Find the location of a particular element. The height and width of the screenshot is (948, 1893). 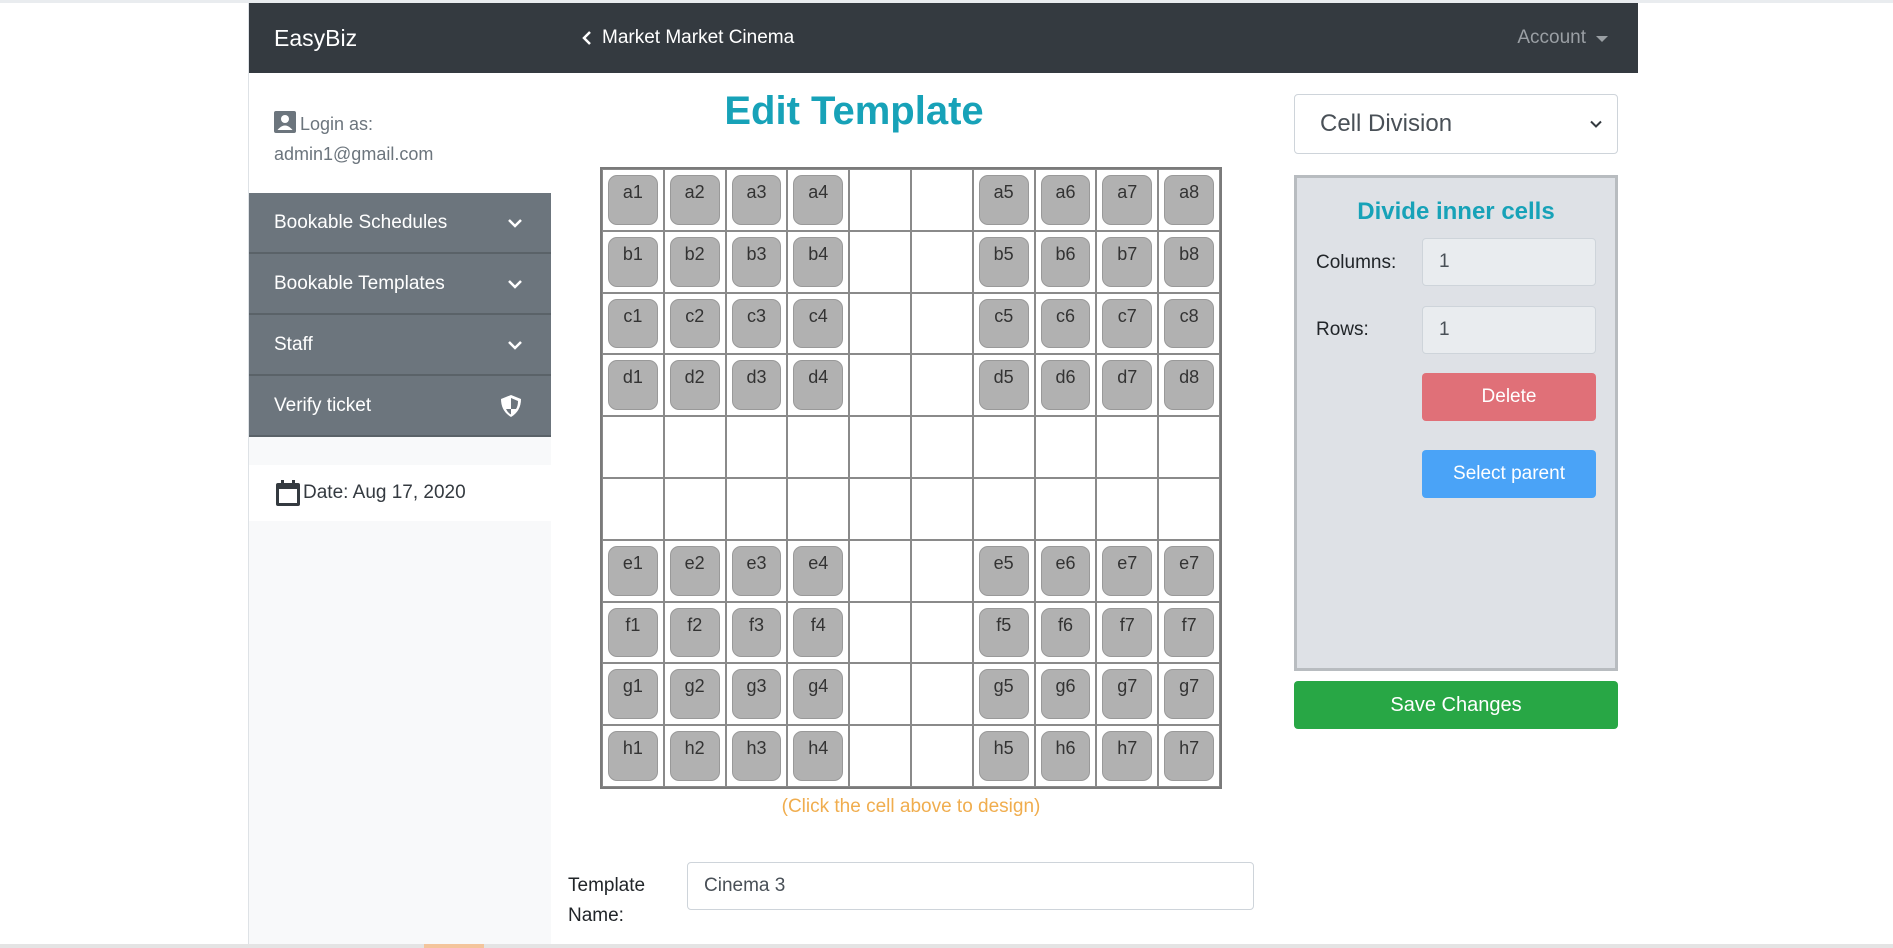

grid-cell: a5 is located at coordinates (1003, 200).